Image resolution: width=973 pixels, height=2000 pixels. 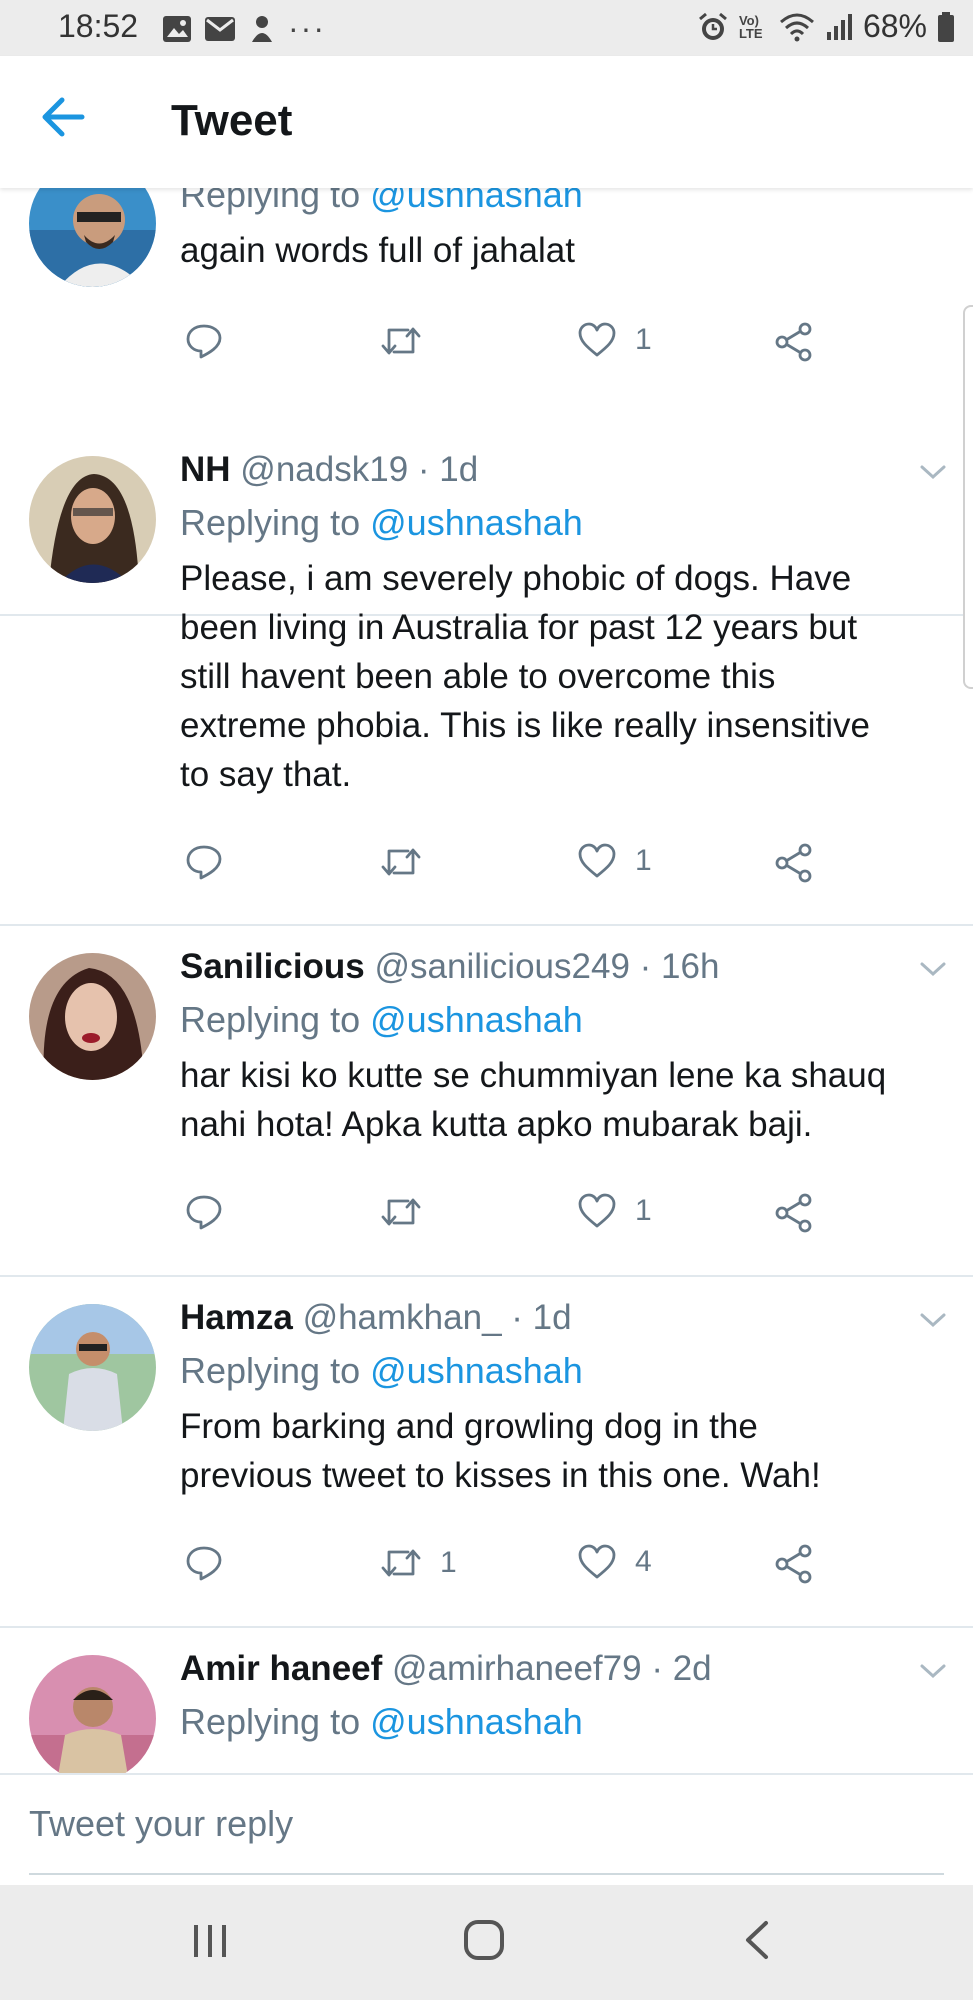 I want to click on more-notifications-icon: ···, so click(x=307, y=28).